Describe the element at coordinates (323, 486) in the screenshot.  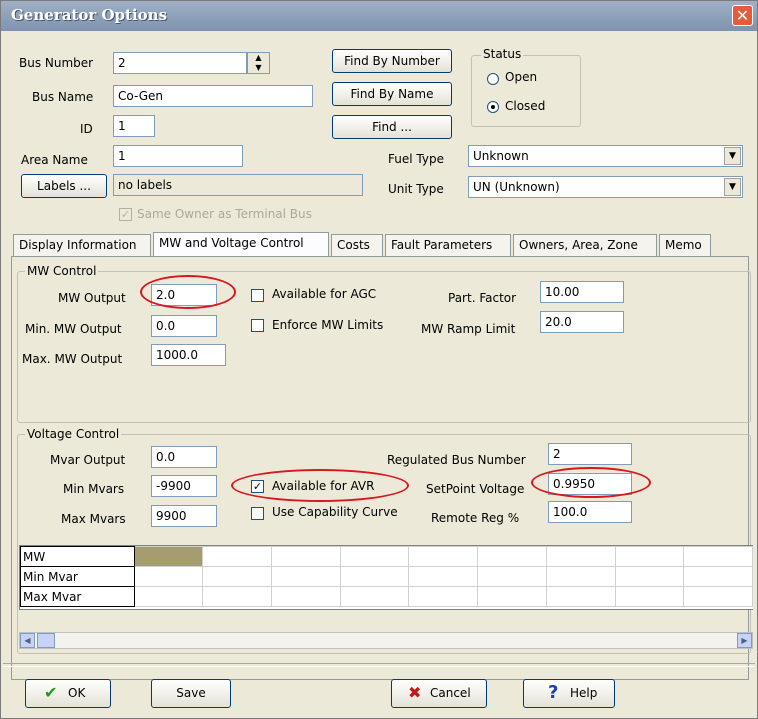
I see `avr-label: Available for AVR` at that location.